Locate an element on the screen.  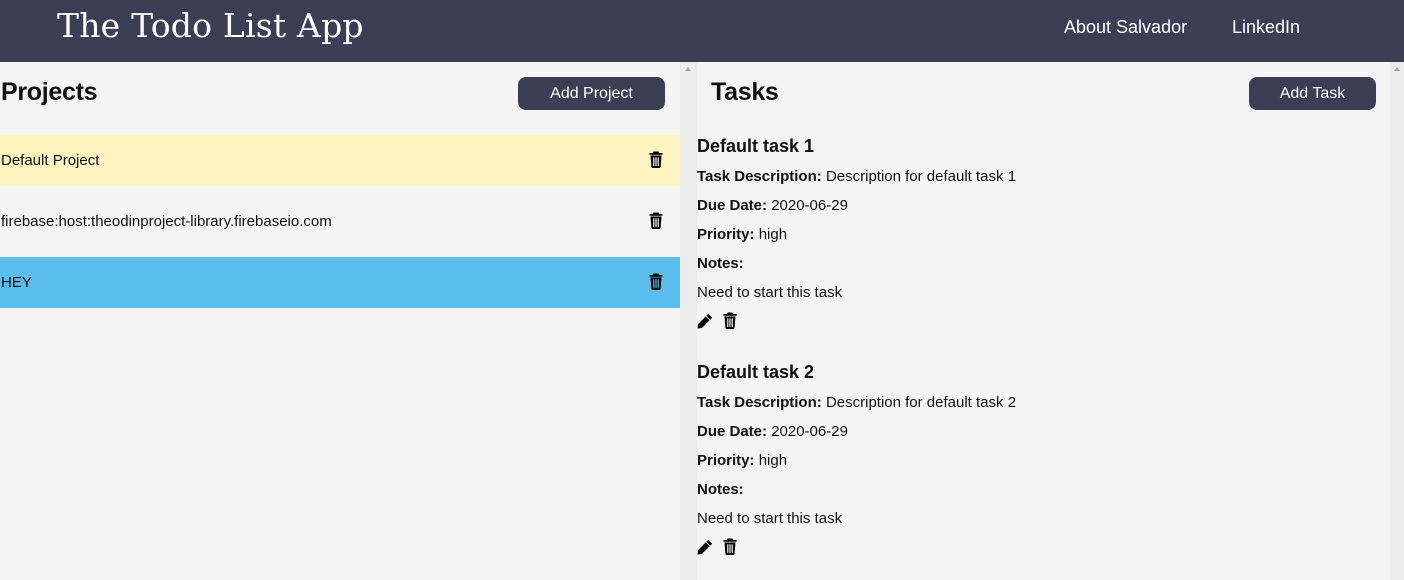
project-name: HEY is located at coordinates (16, 282).